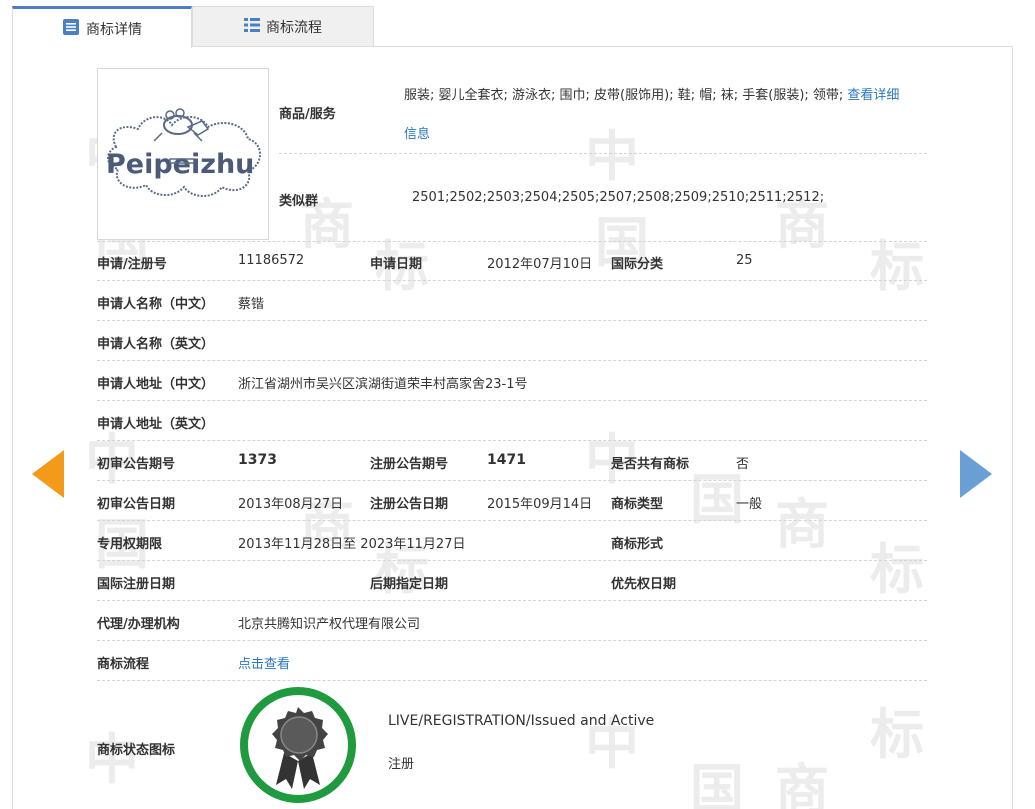 Image resolution: width=1035 pixels, height=809 pixels. Describe the element at coordinates (540, 504) in the screenshot. I see `reg-date-value: 2015年09月14日` at that location.